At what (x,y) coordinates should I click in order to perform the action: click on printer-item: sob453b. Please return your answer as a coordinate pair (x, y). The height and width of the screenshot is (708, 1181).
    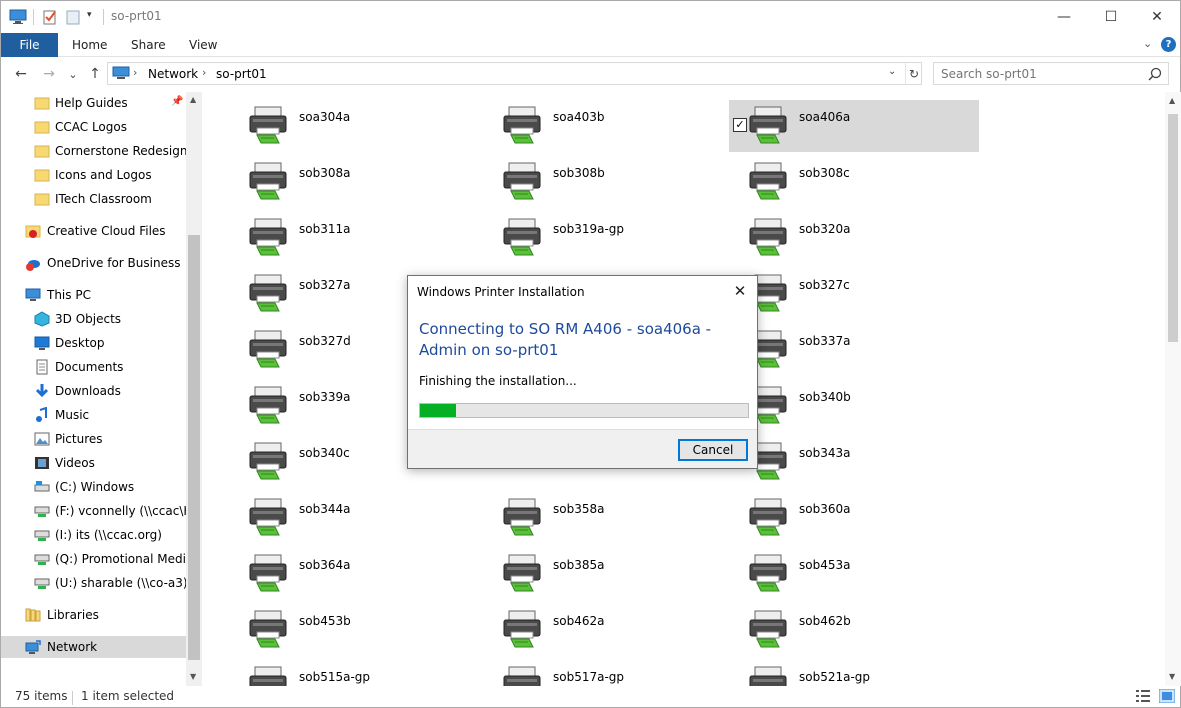
    Looking at the image, I should click on (354, 630).